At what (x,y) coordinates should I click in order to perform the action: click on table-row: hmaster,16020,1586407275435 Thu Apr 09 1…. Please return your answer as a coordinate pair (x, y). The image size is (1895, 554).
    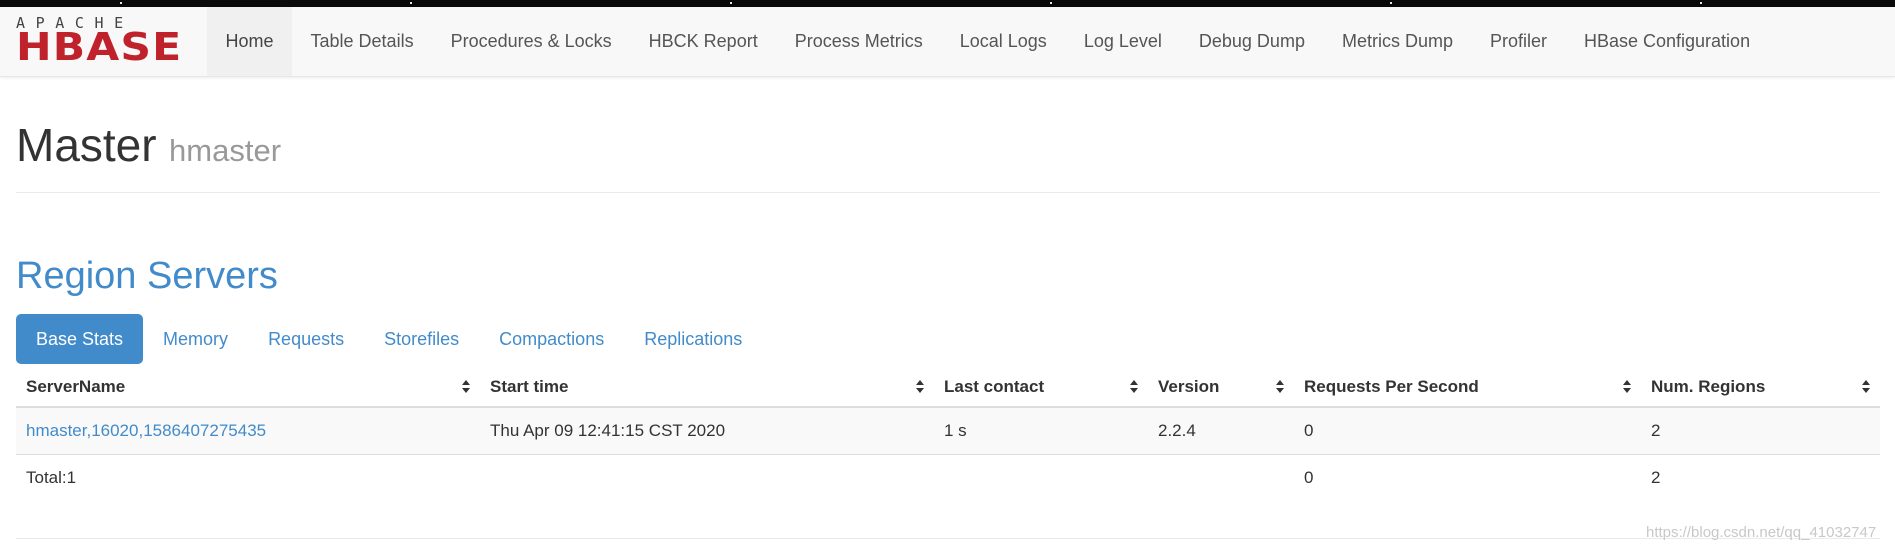
    Looking at the image, I should click on (948, 430).